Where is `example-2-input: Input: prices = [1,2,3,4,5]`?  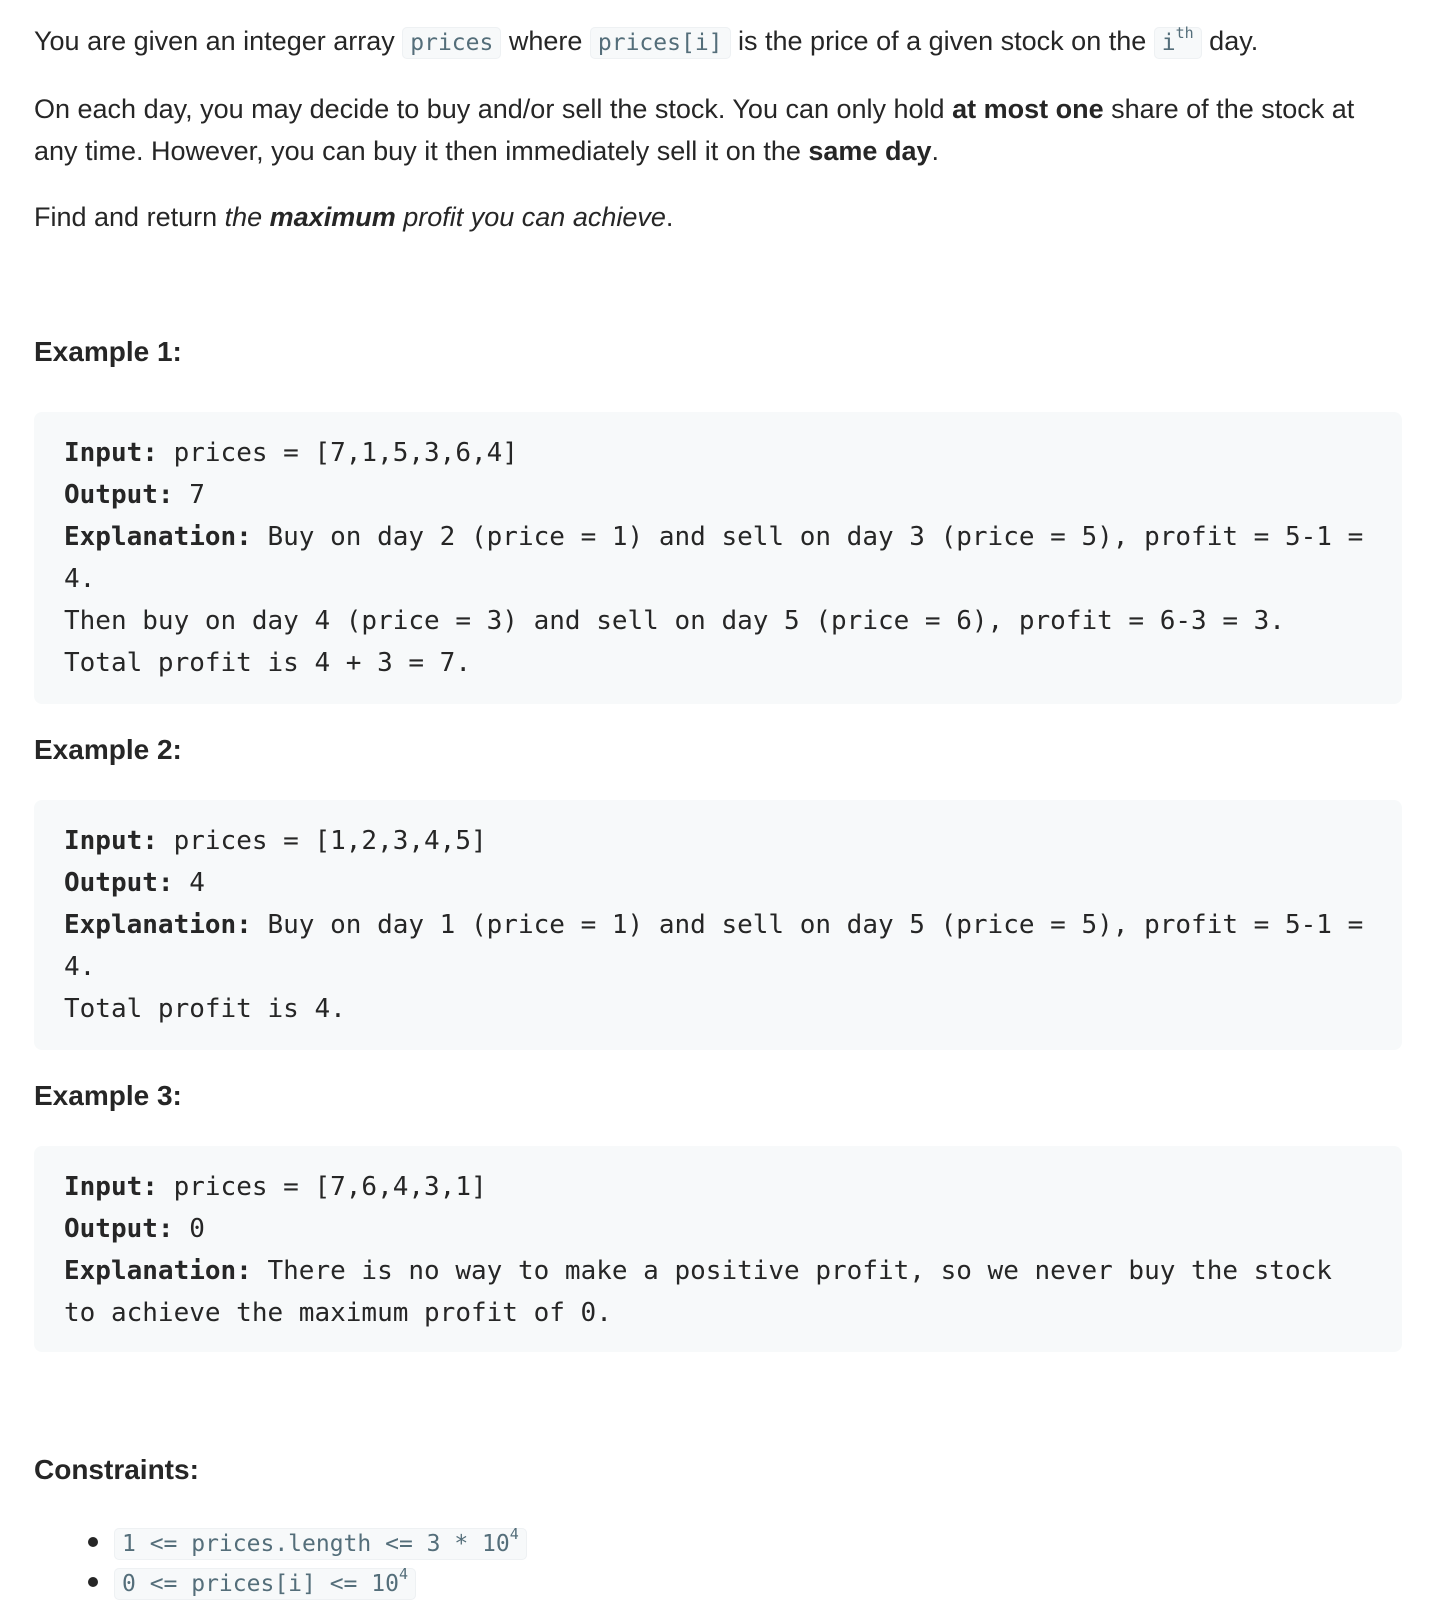
example-2-input: Input: prices = [1,2,3,4,5] is located at coordinates (275, 841).